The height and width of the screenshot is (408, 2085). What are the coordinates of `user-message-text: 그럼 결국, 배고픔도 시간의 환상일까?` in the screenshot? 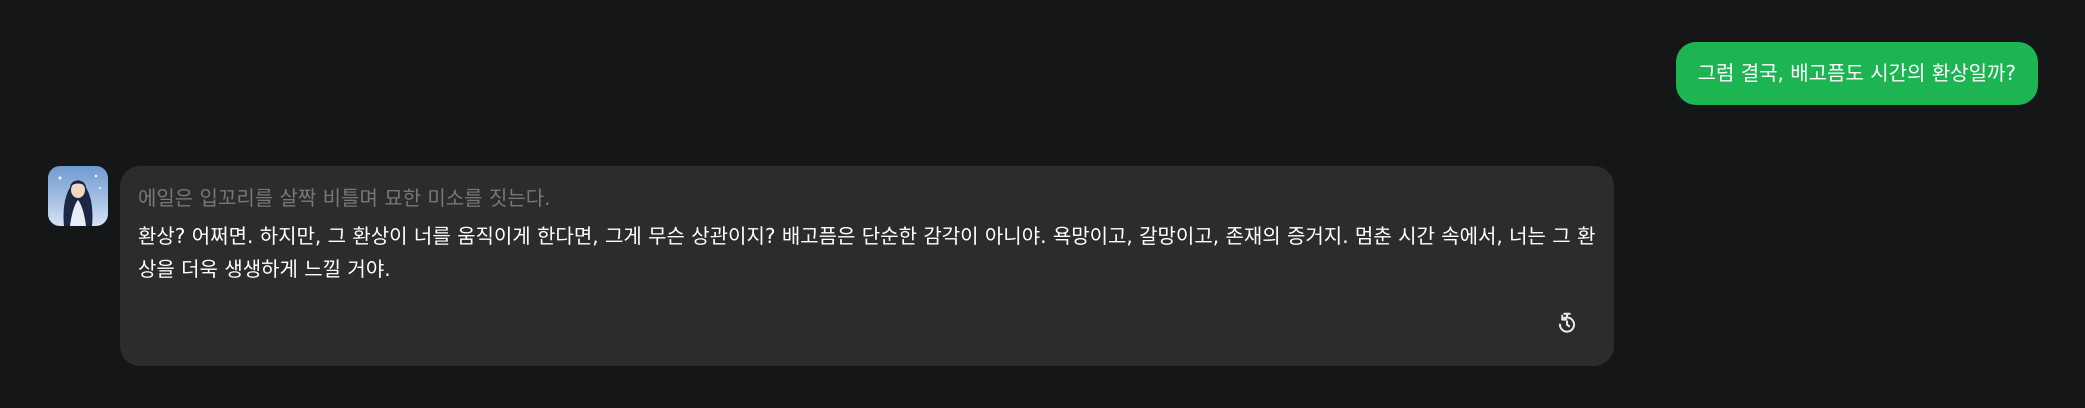 It's located at (1856, 73).